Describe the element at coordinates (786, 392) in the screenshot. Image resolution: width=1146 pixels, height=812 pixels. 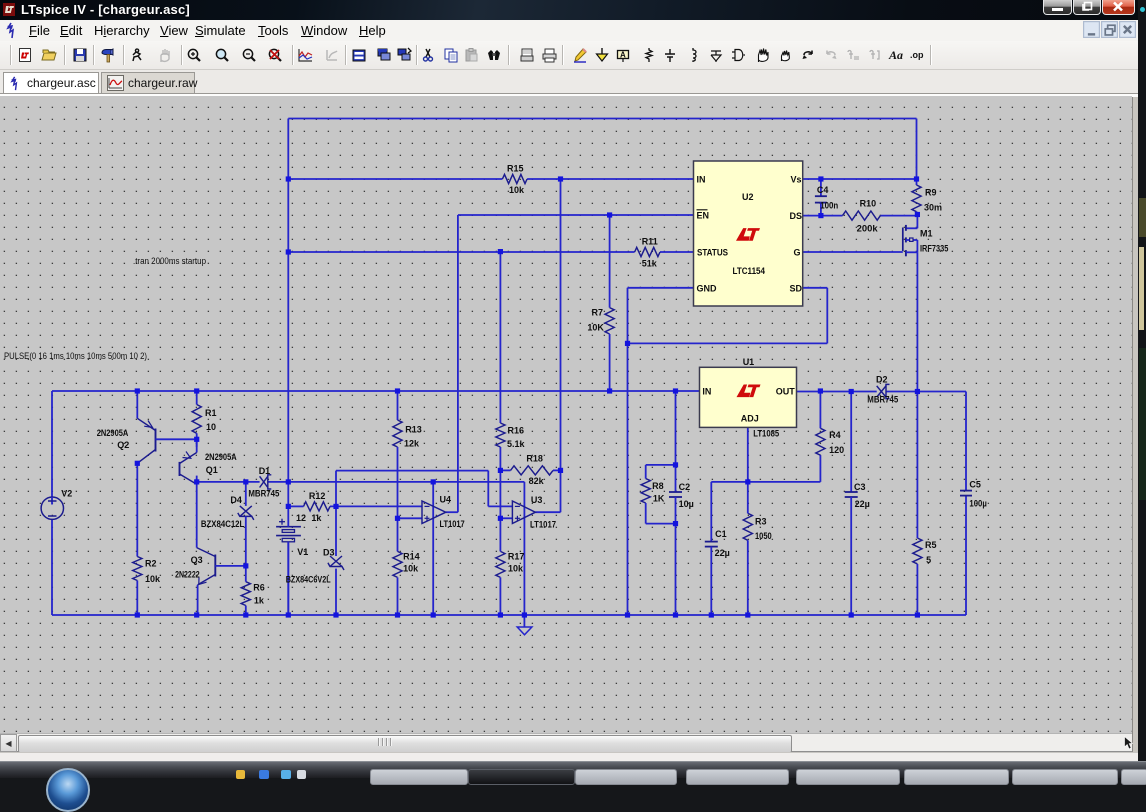
I see `svg-text: OUT` at that location.